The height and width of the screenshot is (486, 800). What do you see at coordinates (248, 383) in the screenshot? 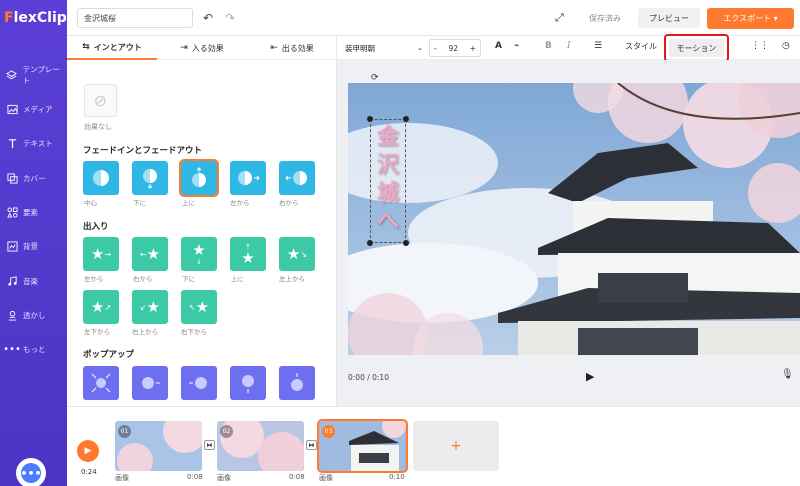
I see `popup-down-tile` at bounding box center [248, 383].